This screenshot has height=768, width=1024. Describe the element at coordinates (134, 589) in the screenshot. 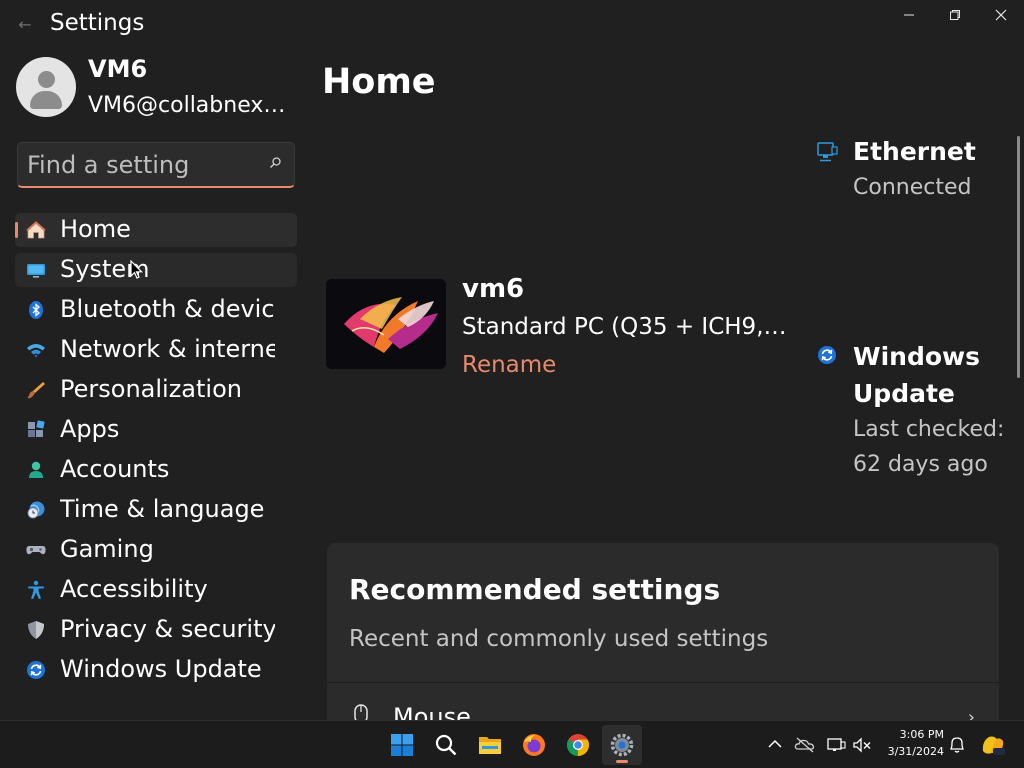

I see `sidebar-item-label: Accessibility` at that location.